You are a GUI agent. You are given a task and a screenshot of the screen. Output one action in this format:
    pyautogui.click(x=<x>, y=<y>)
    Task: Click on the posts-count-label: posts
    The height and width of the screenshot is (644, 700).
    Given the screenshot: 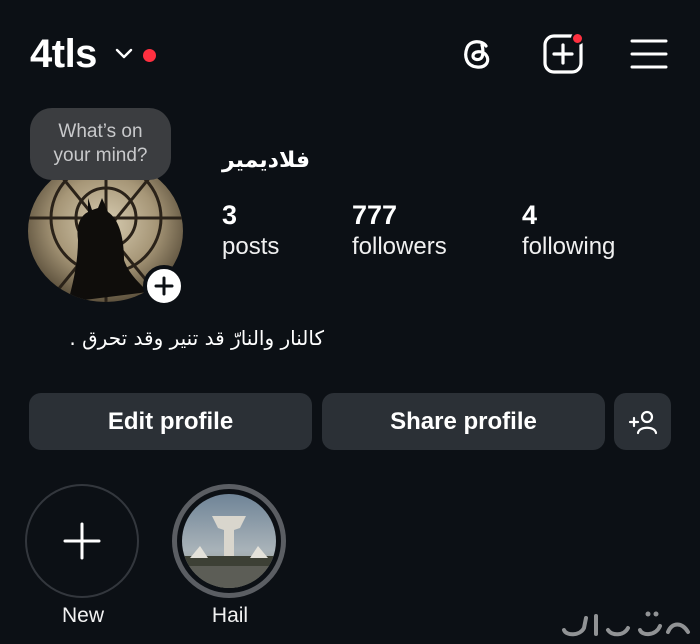 What is the action you would take?
    pyautogui.click(x=251, y=246)
    